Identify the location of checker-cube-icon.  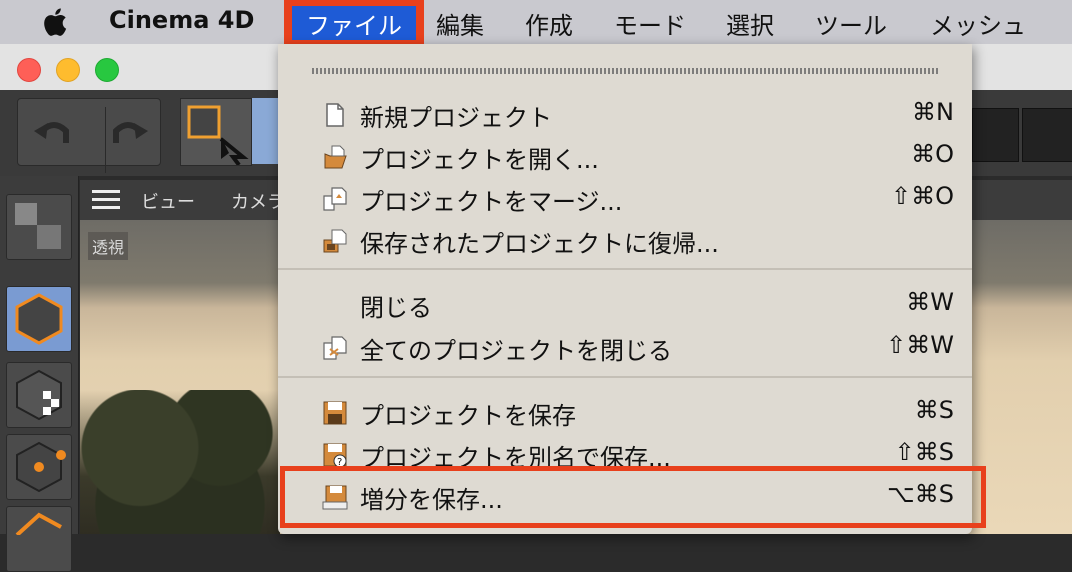
(39, 395).